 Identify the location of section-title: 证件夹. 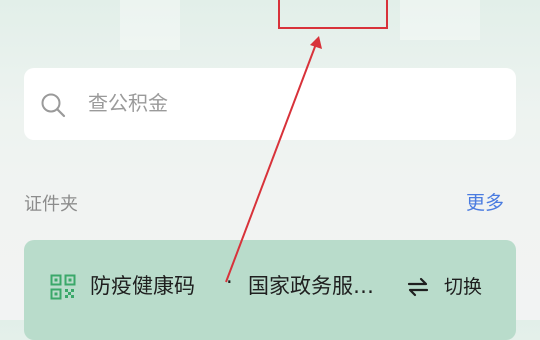
(51, 204).